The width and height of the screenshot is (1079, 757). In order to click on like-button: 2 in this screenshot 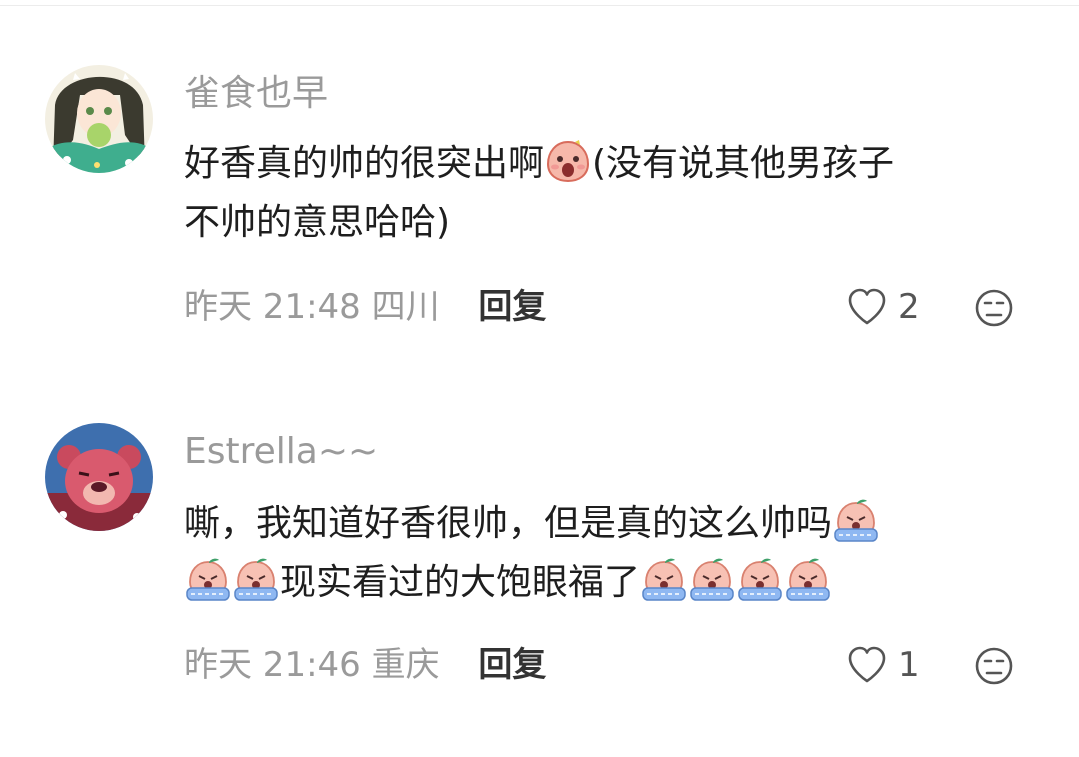, I will do `click(883, 307)`.